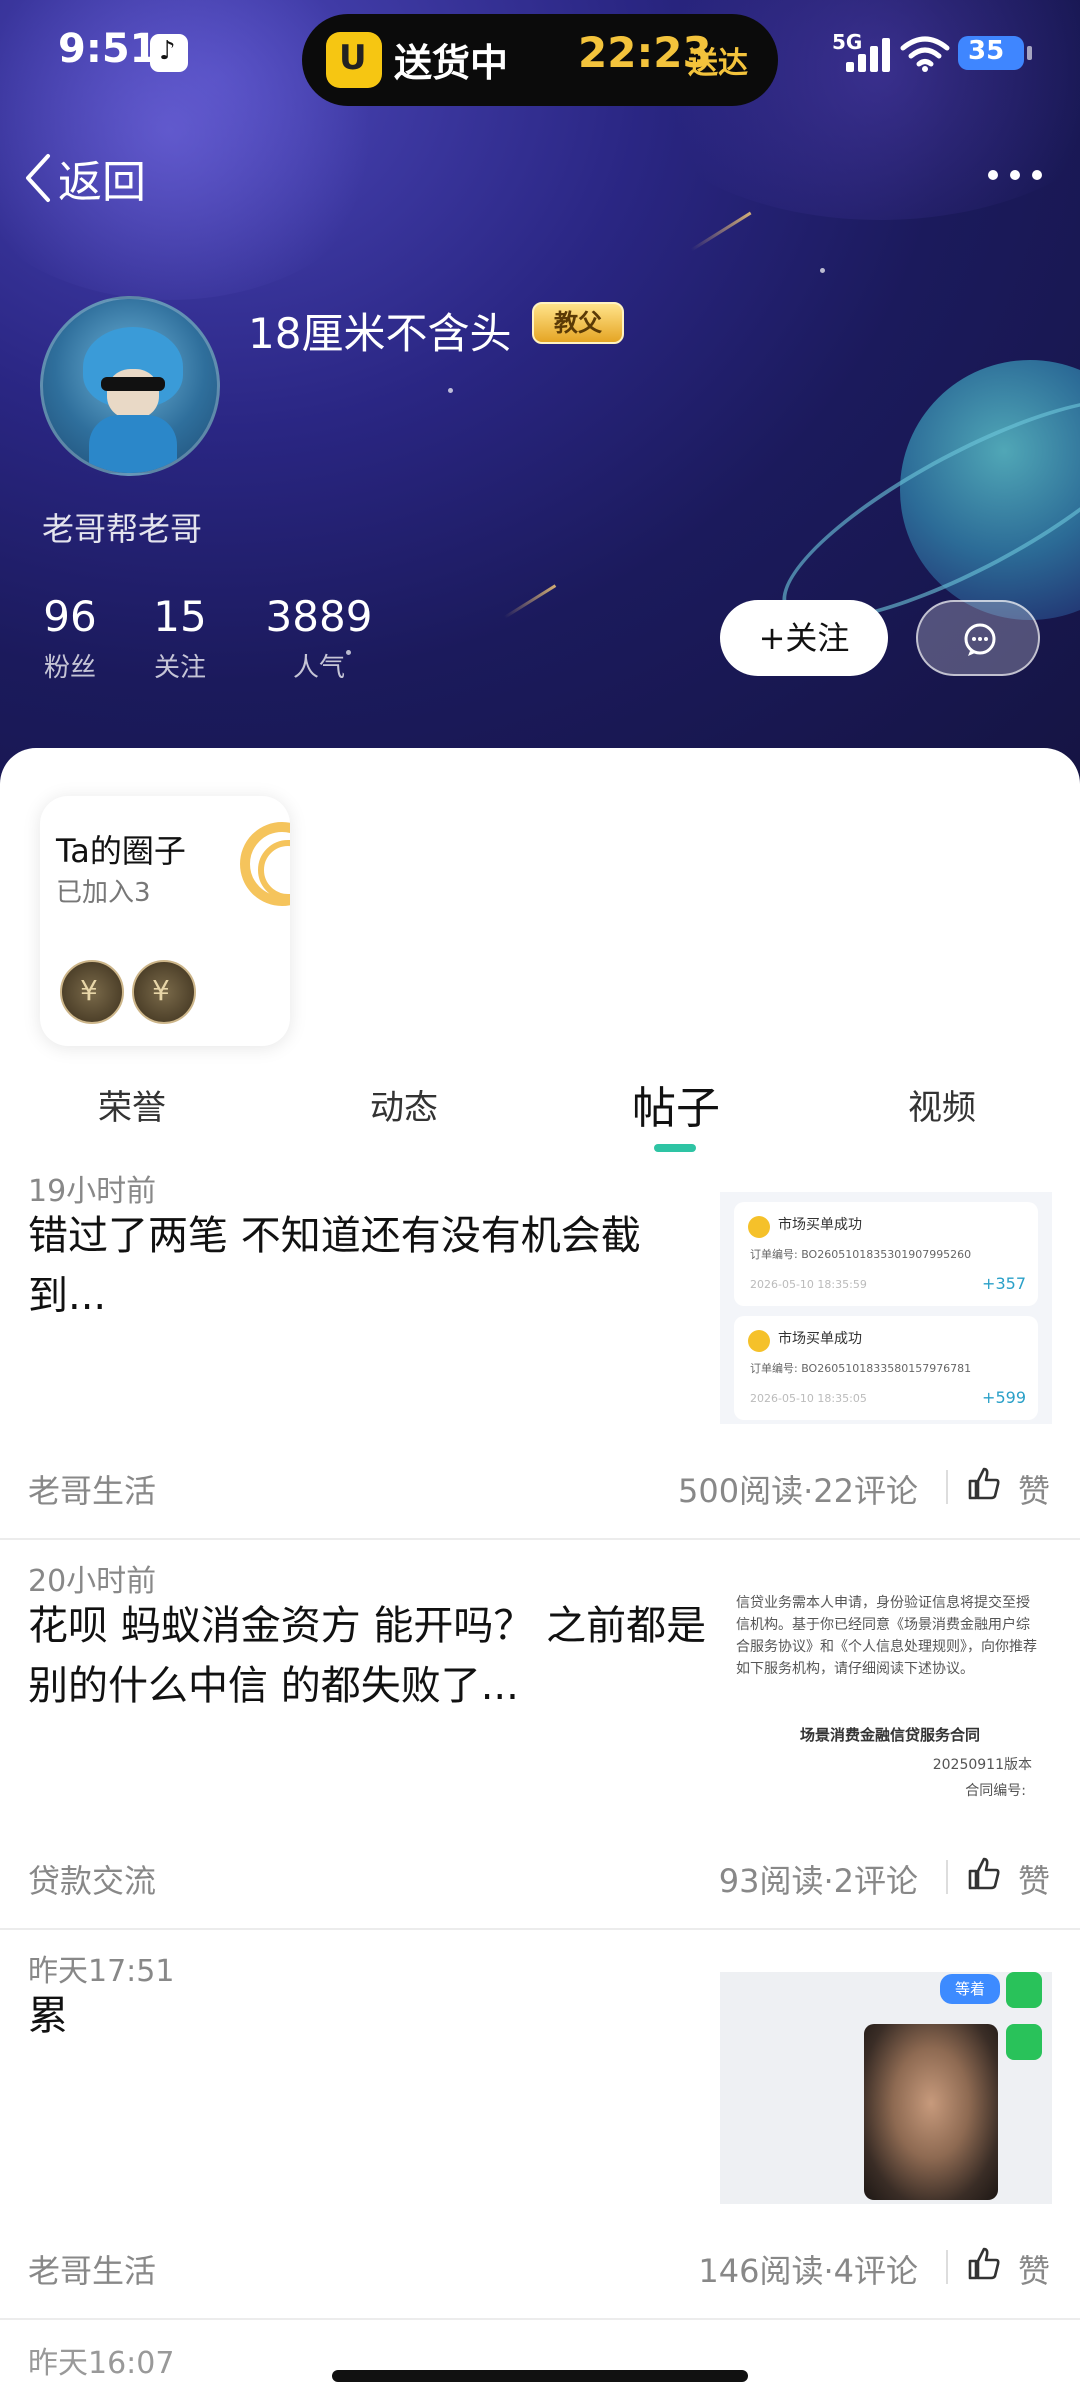 This screenshot has width=1080, height=2400. I want to click on stat-label: 关注, so click(179, 668).